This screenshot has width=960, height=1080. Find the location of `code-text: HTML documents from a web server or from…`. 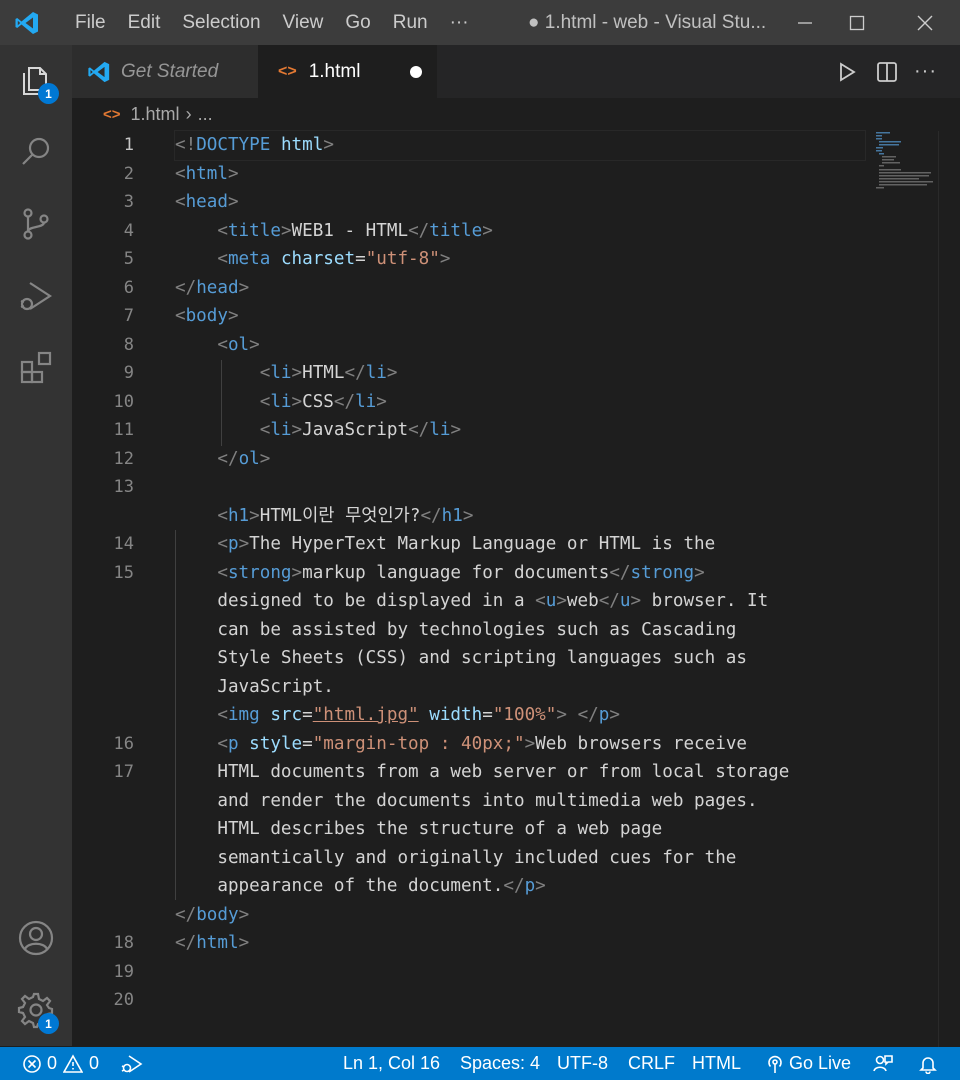

code-text: HTML documents from a web server or from… is located at coordinates (482, 772).